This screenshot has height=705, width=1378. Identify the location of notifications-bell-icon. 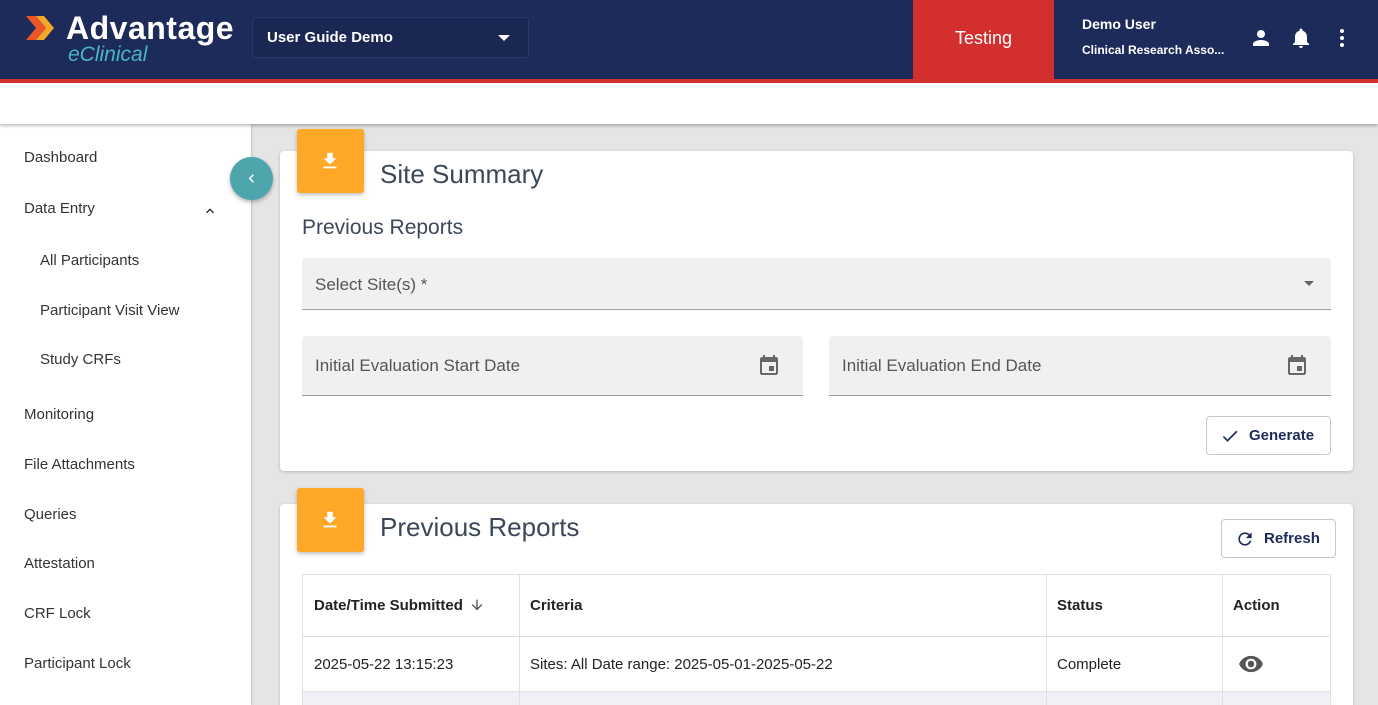
(1301, 38).